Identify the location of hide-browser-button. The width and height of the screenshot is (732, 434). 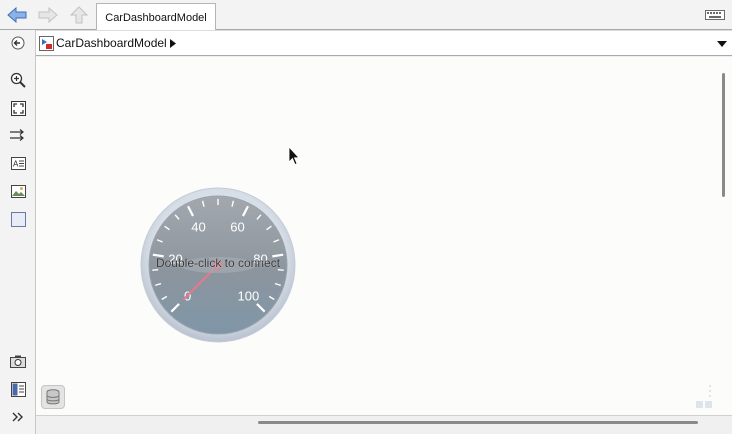
(18, 43).